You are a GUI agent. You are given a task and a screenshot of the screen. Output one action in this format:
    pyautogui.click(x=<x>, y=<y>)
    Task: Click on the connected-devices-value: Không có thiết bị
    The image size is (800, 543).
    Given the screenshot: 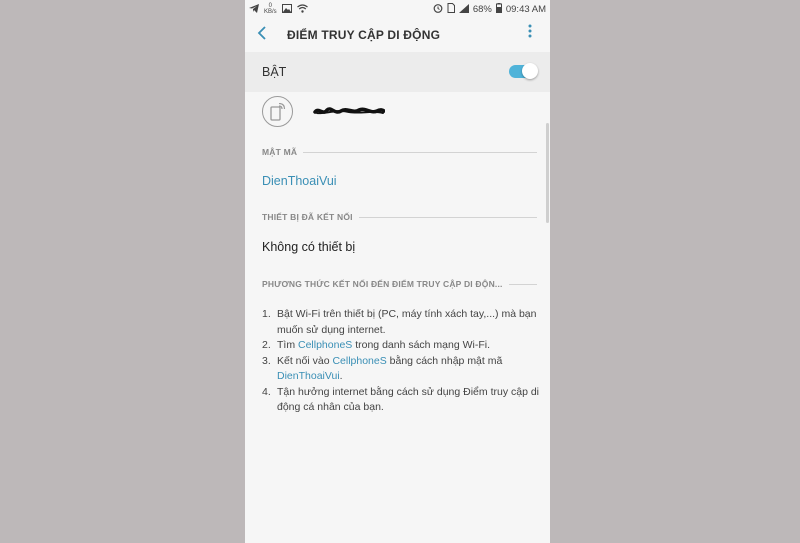 What is the action you would take?
    pyautogui.click(x=309, y=247)
    